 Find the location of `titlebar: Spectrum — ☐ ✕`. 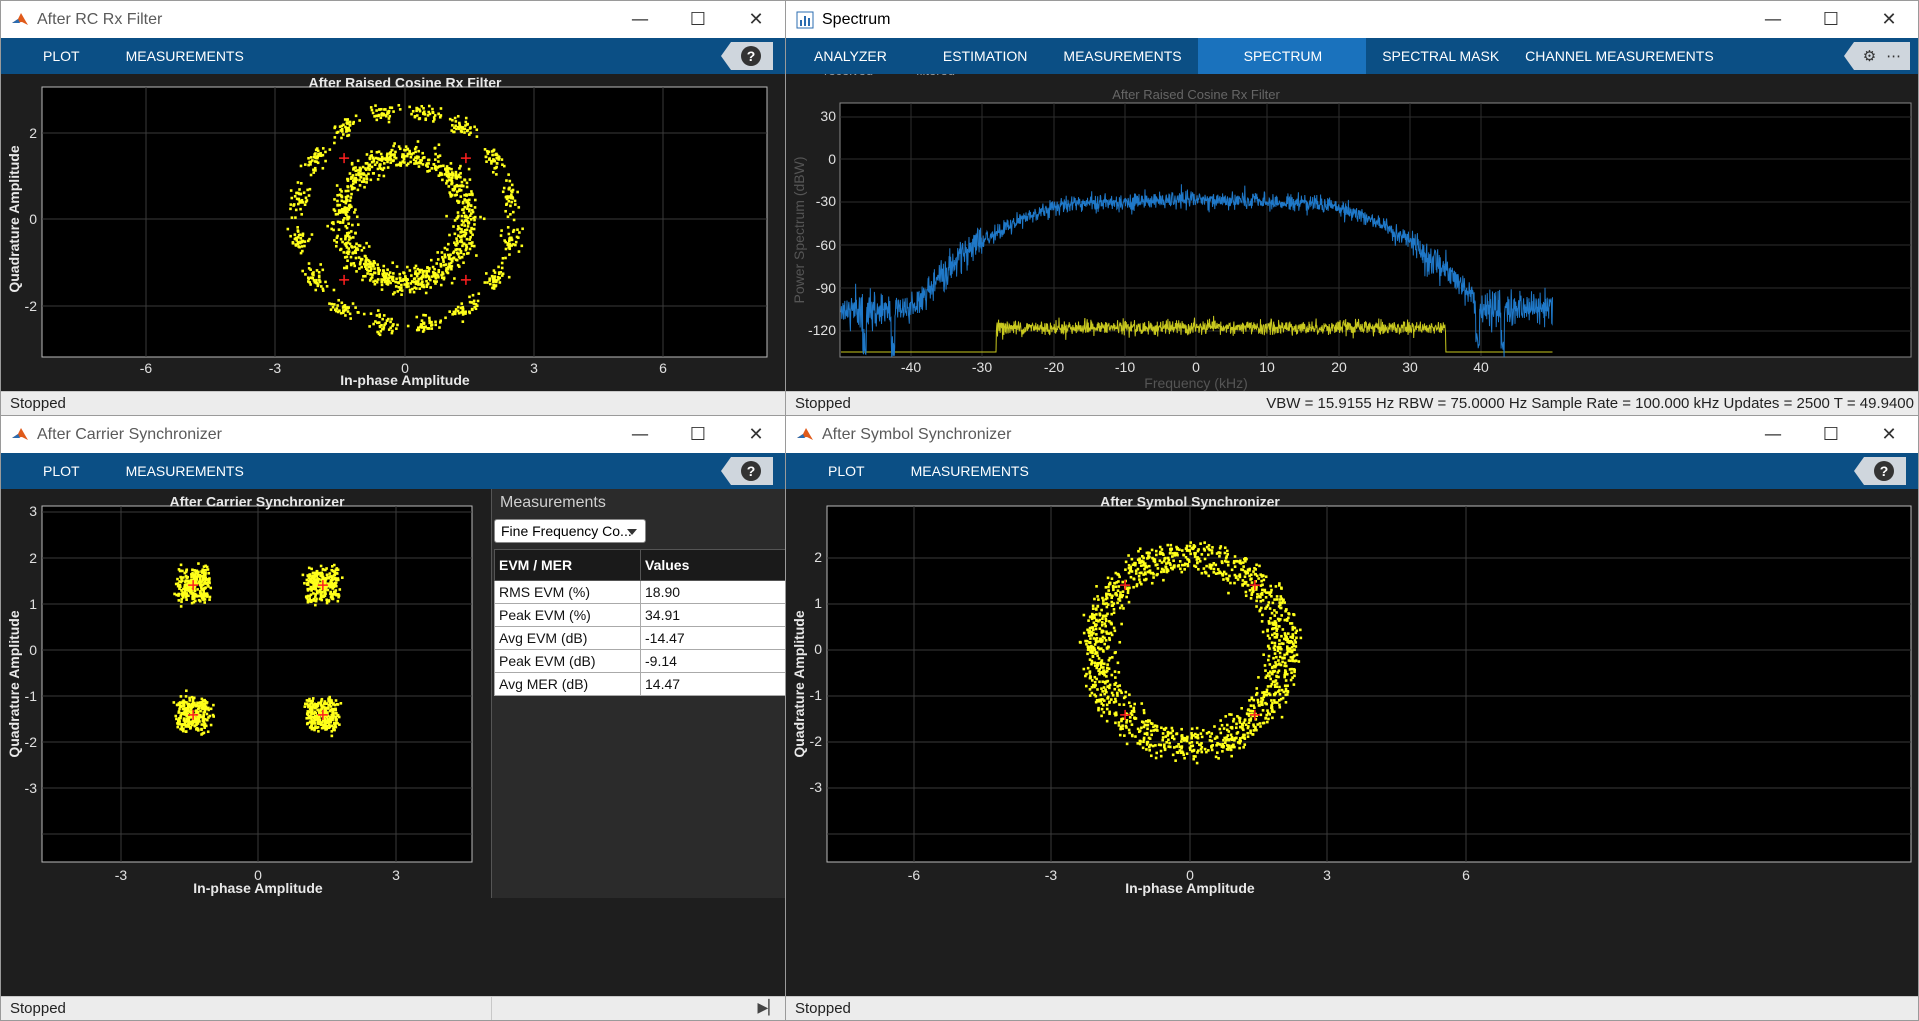

titlebar: Spectrum — ☐ ✕ is located at coordinates (1352, 19).